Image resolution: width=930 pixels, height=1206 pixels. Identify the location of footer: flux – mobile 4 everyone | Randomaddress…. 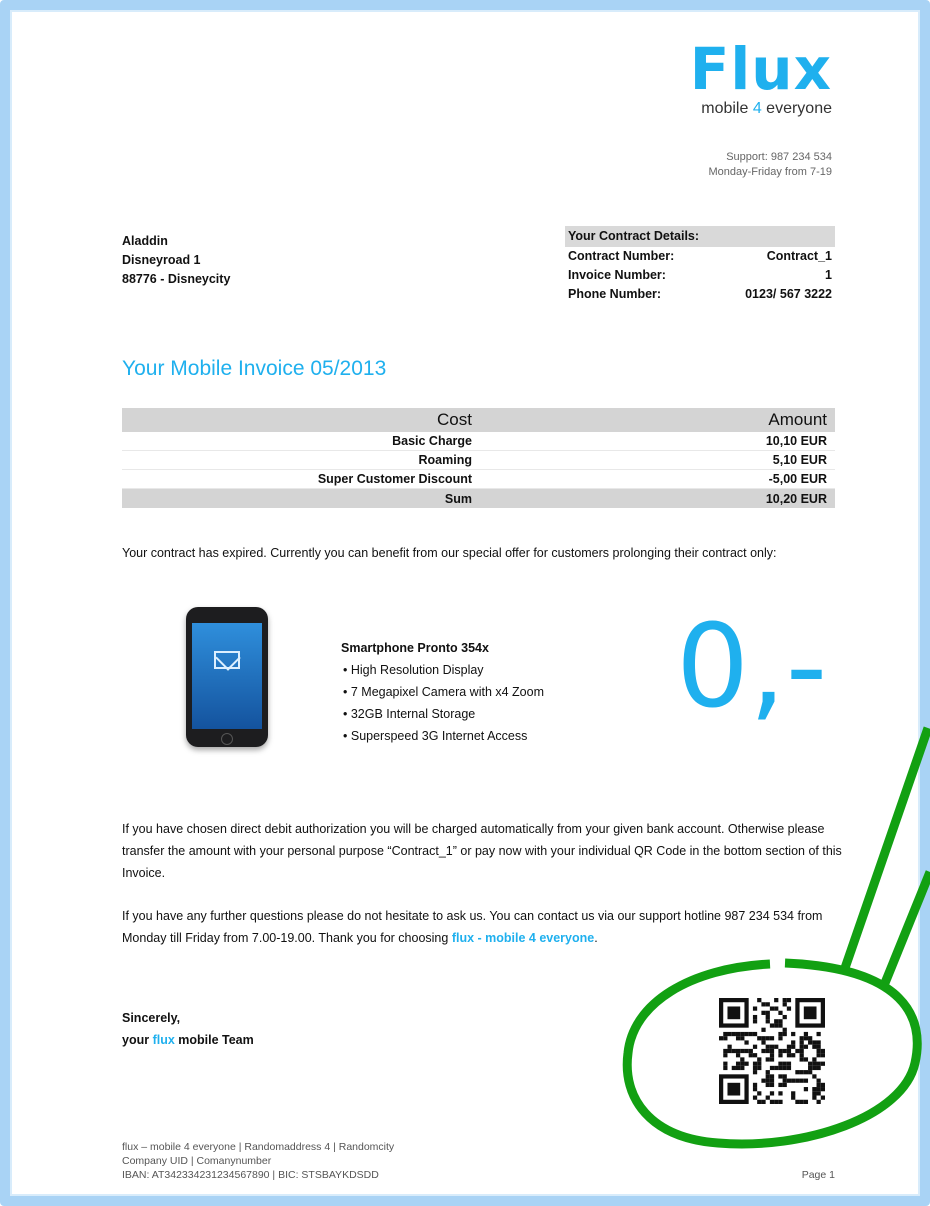
(258, 1161).